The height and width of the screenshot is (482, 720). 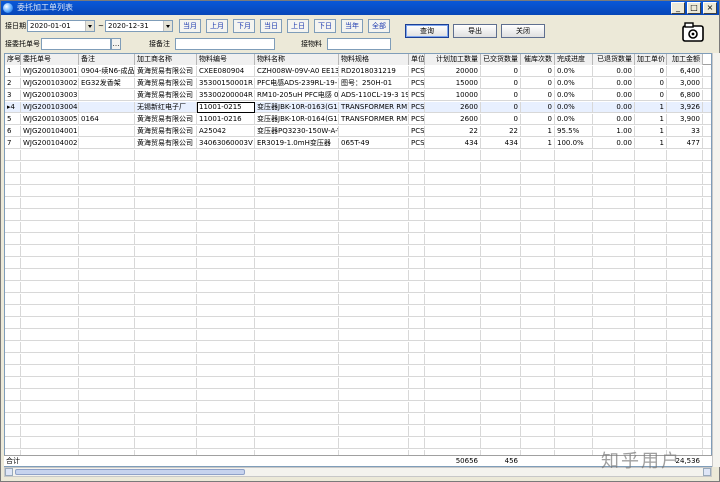 I want to click on table-cell: WJG200104002, so click(x=50, y=143).